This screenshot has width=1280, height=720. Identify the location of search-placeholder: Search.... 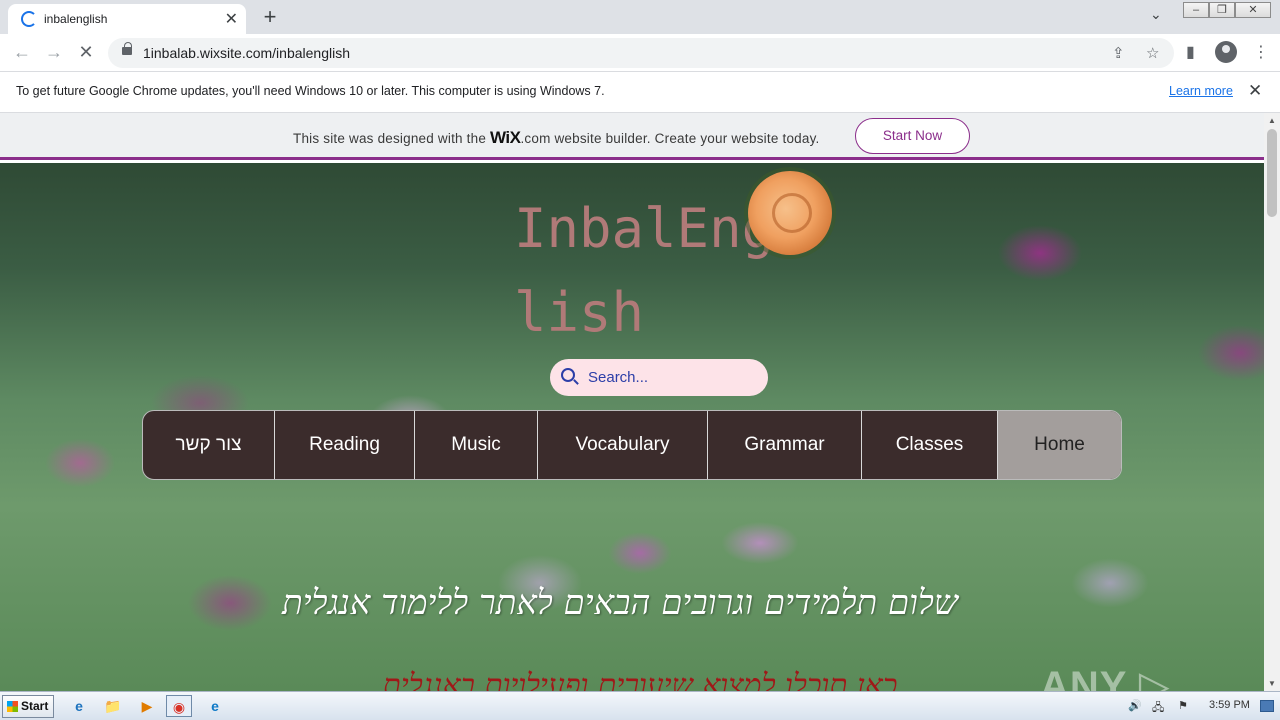
(618, 377).